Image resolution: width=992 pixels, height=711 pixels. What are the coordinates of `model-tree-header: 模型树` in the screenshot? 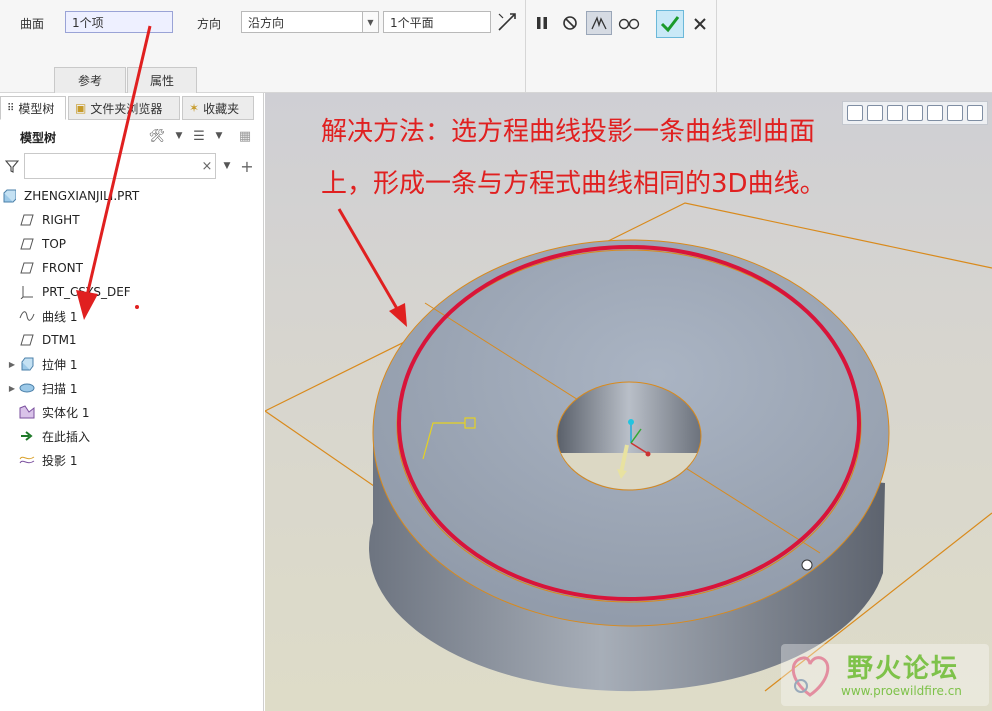 It's located at (38, 138).